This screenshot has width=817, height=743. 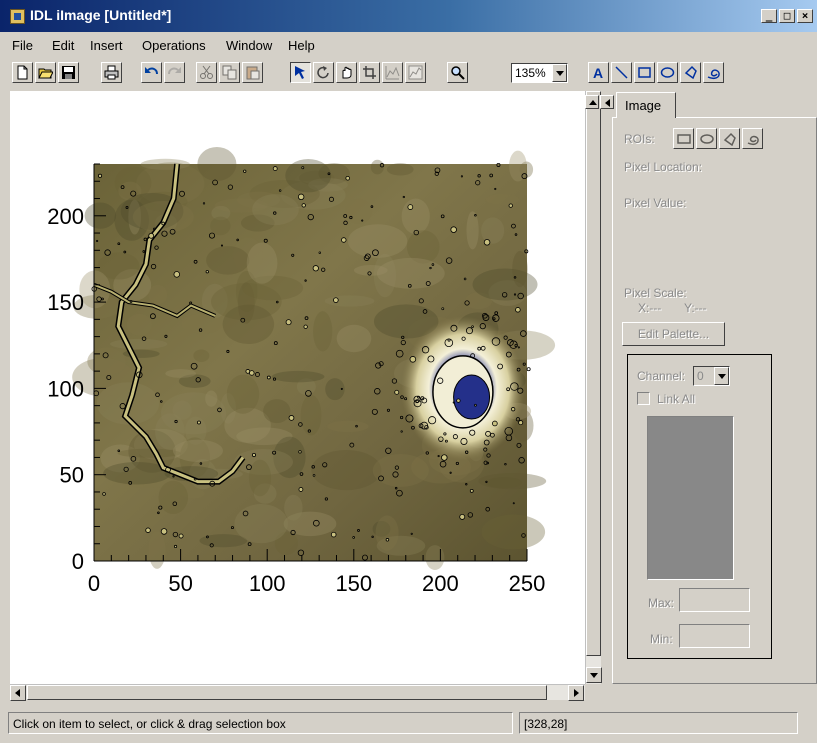 What do you see at coordinates (249, 45) in the screenshot?
I see `menu-window: Window` at bounding box center [249, 45].